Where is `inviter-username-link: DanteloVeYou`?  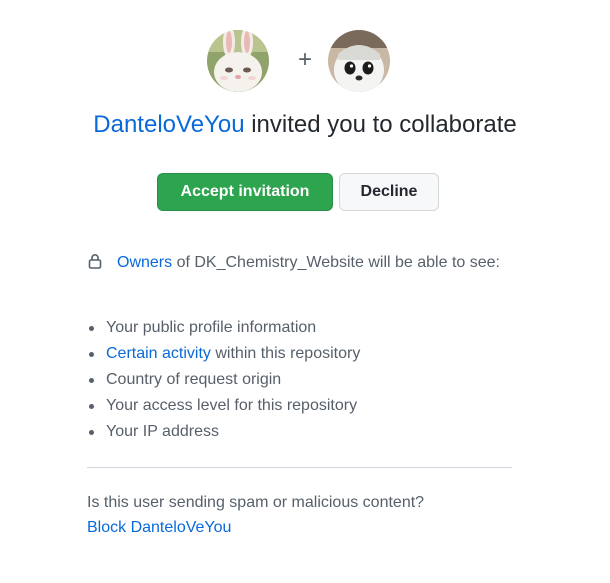
inviter-username-link: DanteloVeYou is located at coordinates (168, 124).